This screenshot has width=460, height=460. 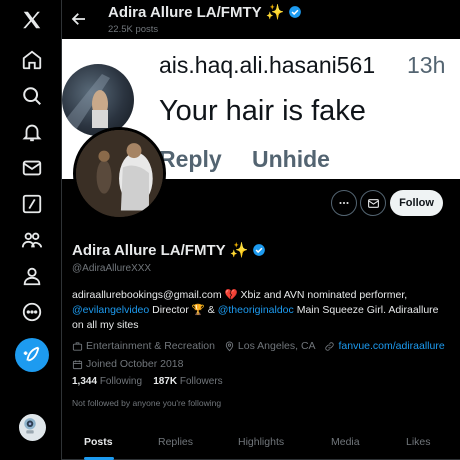 What do you see at coordinates (98, 442) in the screenshot?
I see `tab-posts: Posts` at bounding box center [98, 442].